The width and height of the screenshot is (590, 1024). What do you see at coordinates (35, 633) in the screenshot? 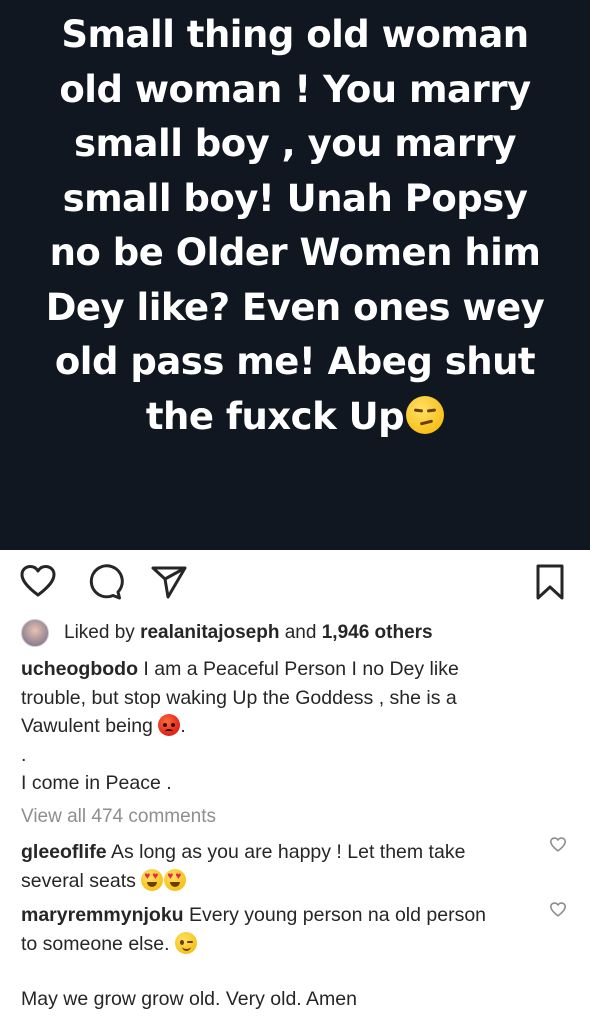
I see `liker-avatar` at bounding box center [35, 633].